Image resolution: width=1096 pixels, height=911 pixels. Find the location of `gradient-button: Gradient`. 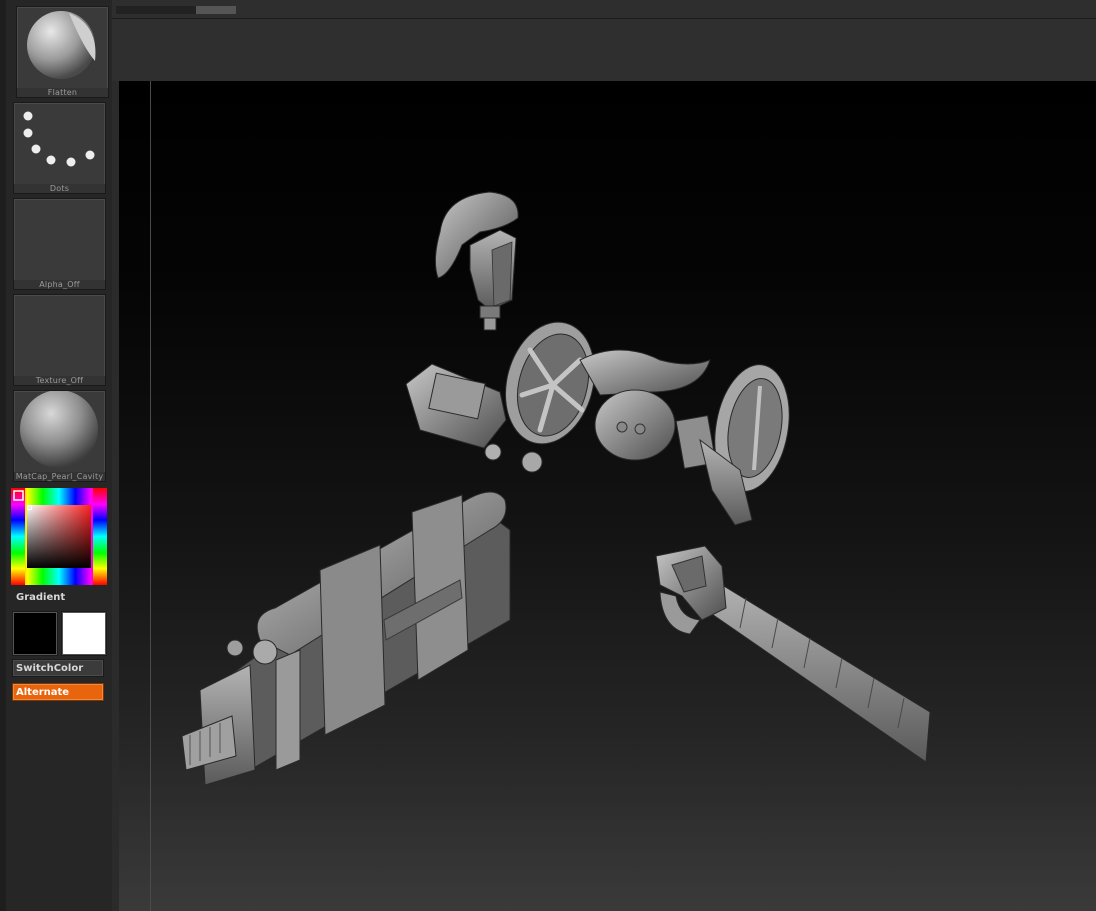

gradient-button: Gradient is located at coordinates (58, 597).